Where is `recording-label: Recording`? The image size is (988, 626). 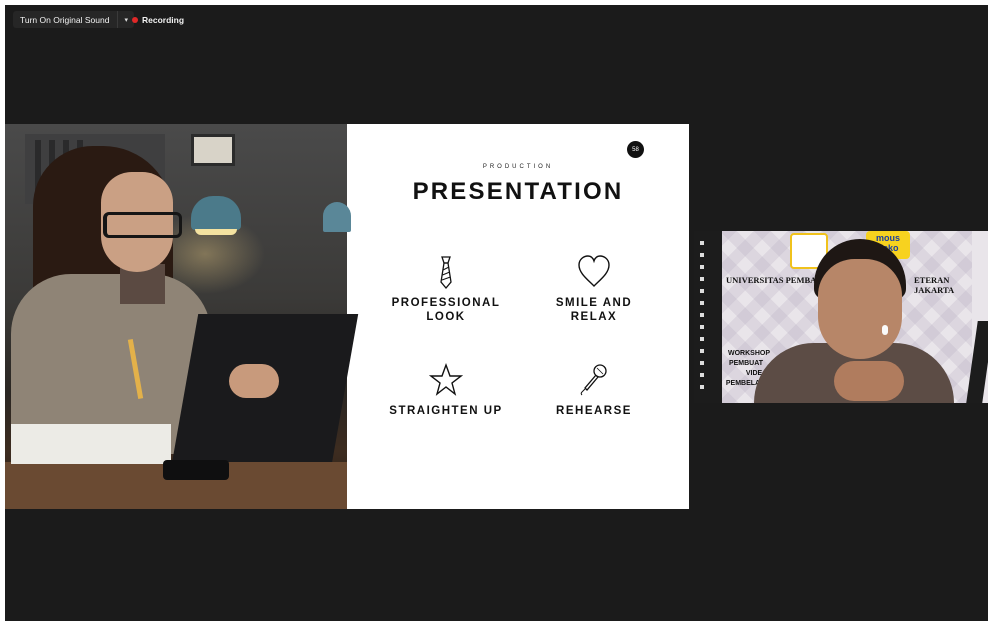
recording-label: Recording is located at coordinates (163, 19).